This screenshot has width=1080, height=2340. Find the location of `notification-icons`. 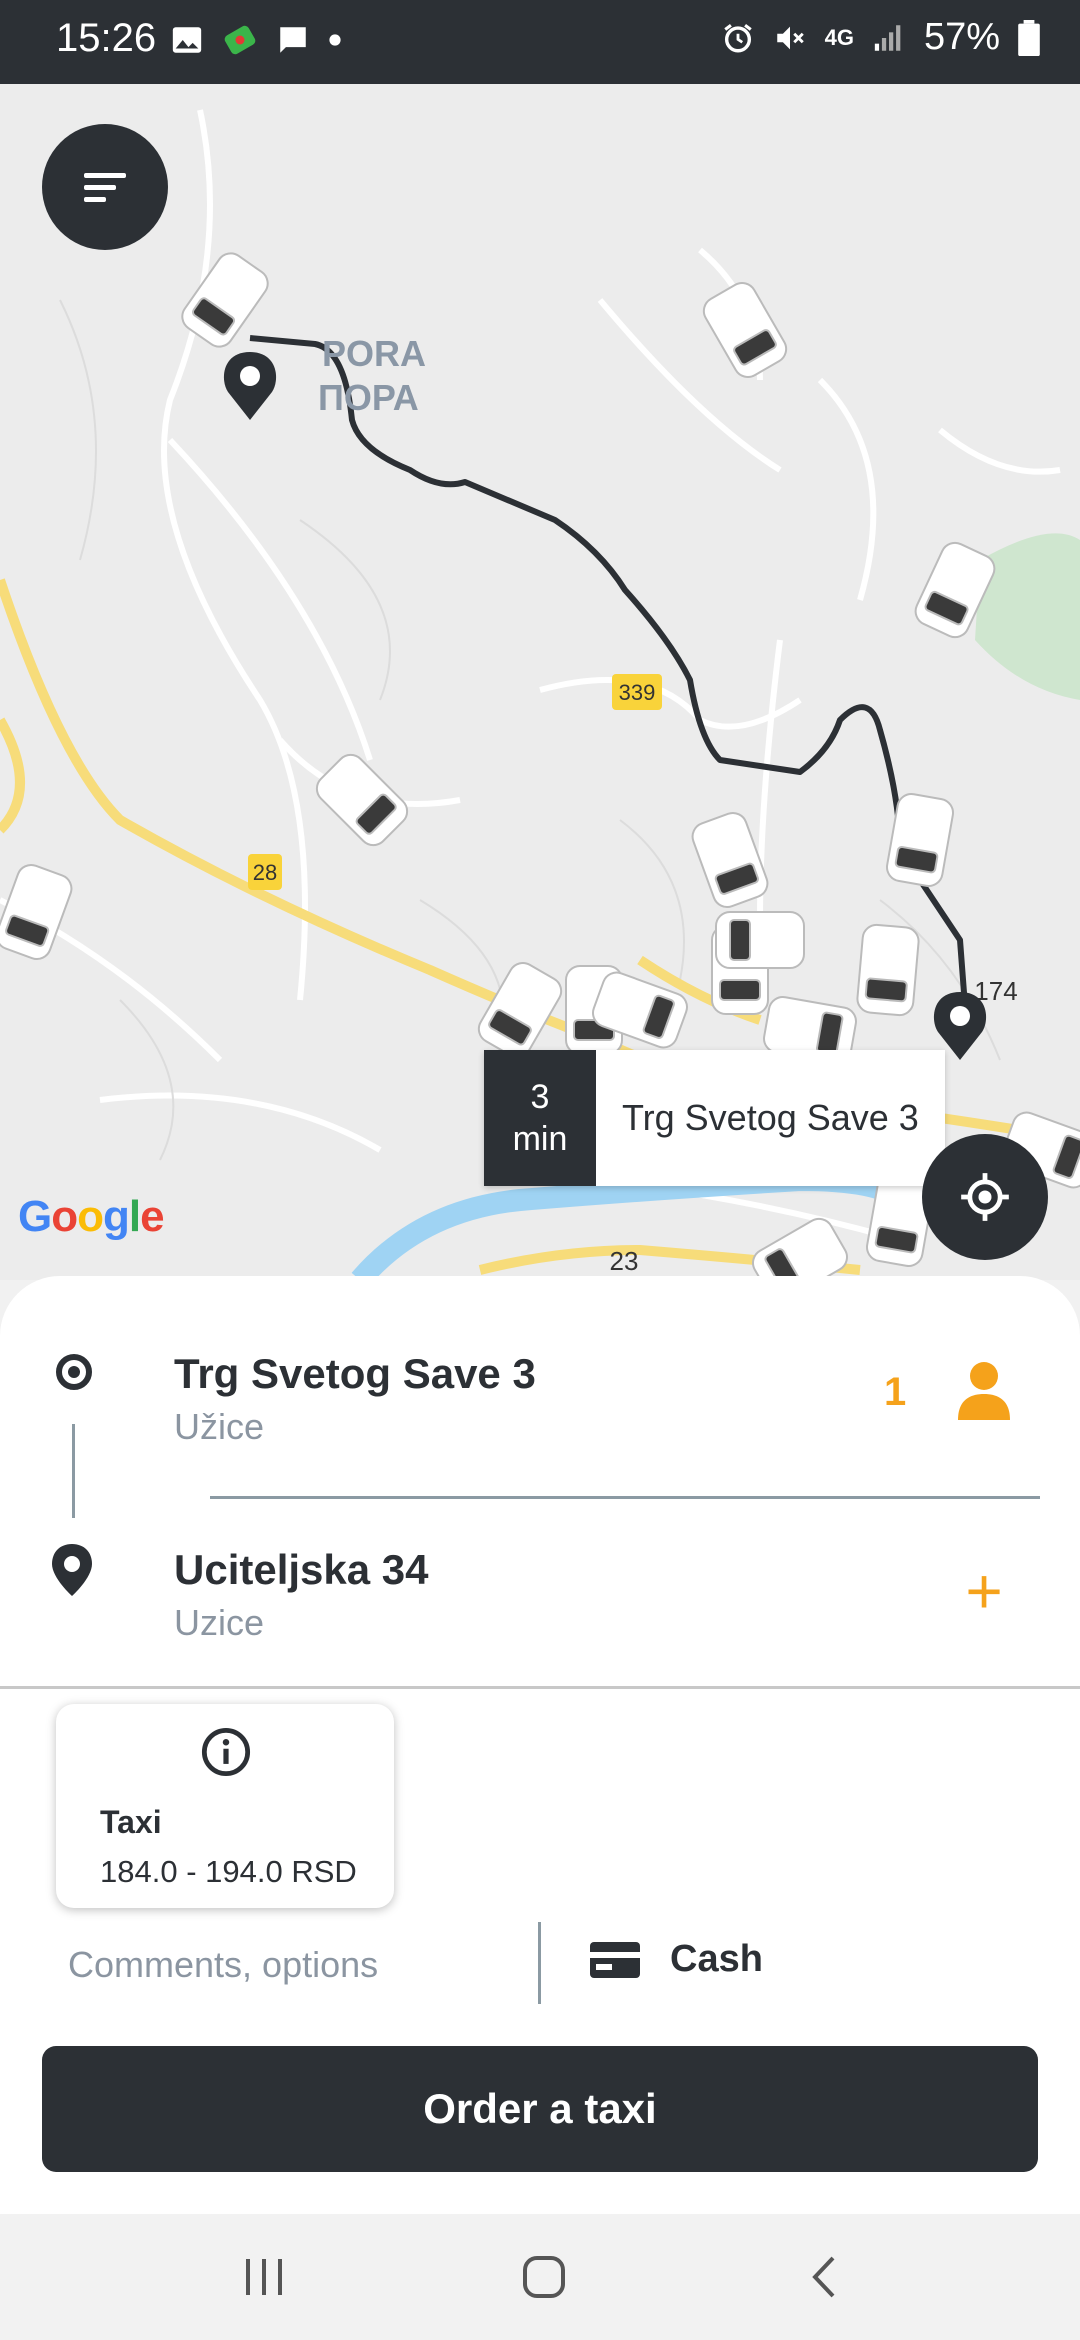

notification-icons is located at coordinates (256, 40).